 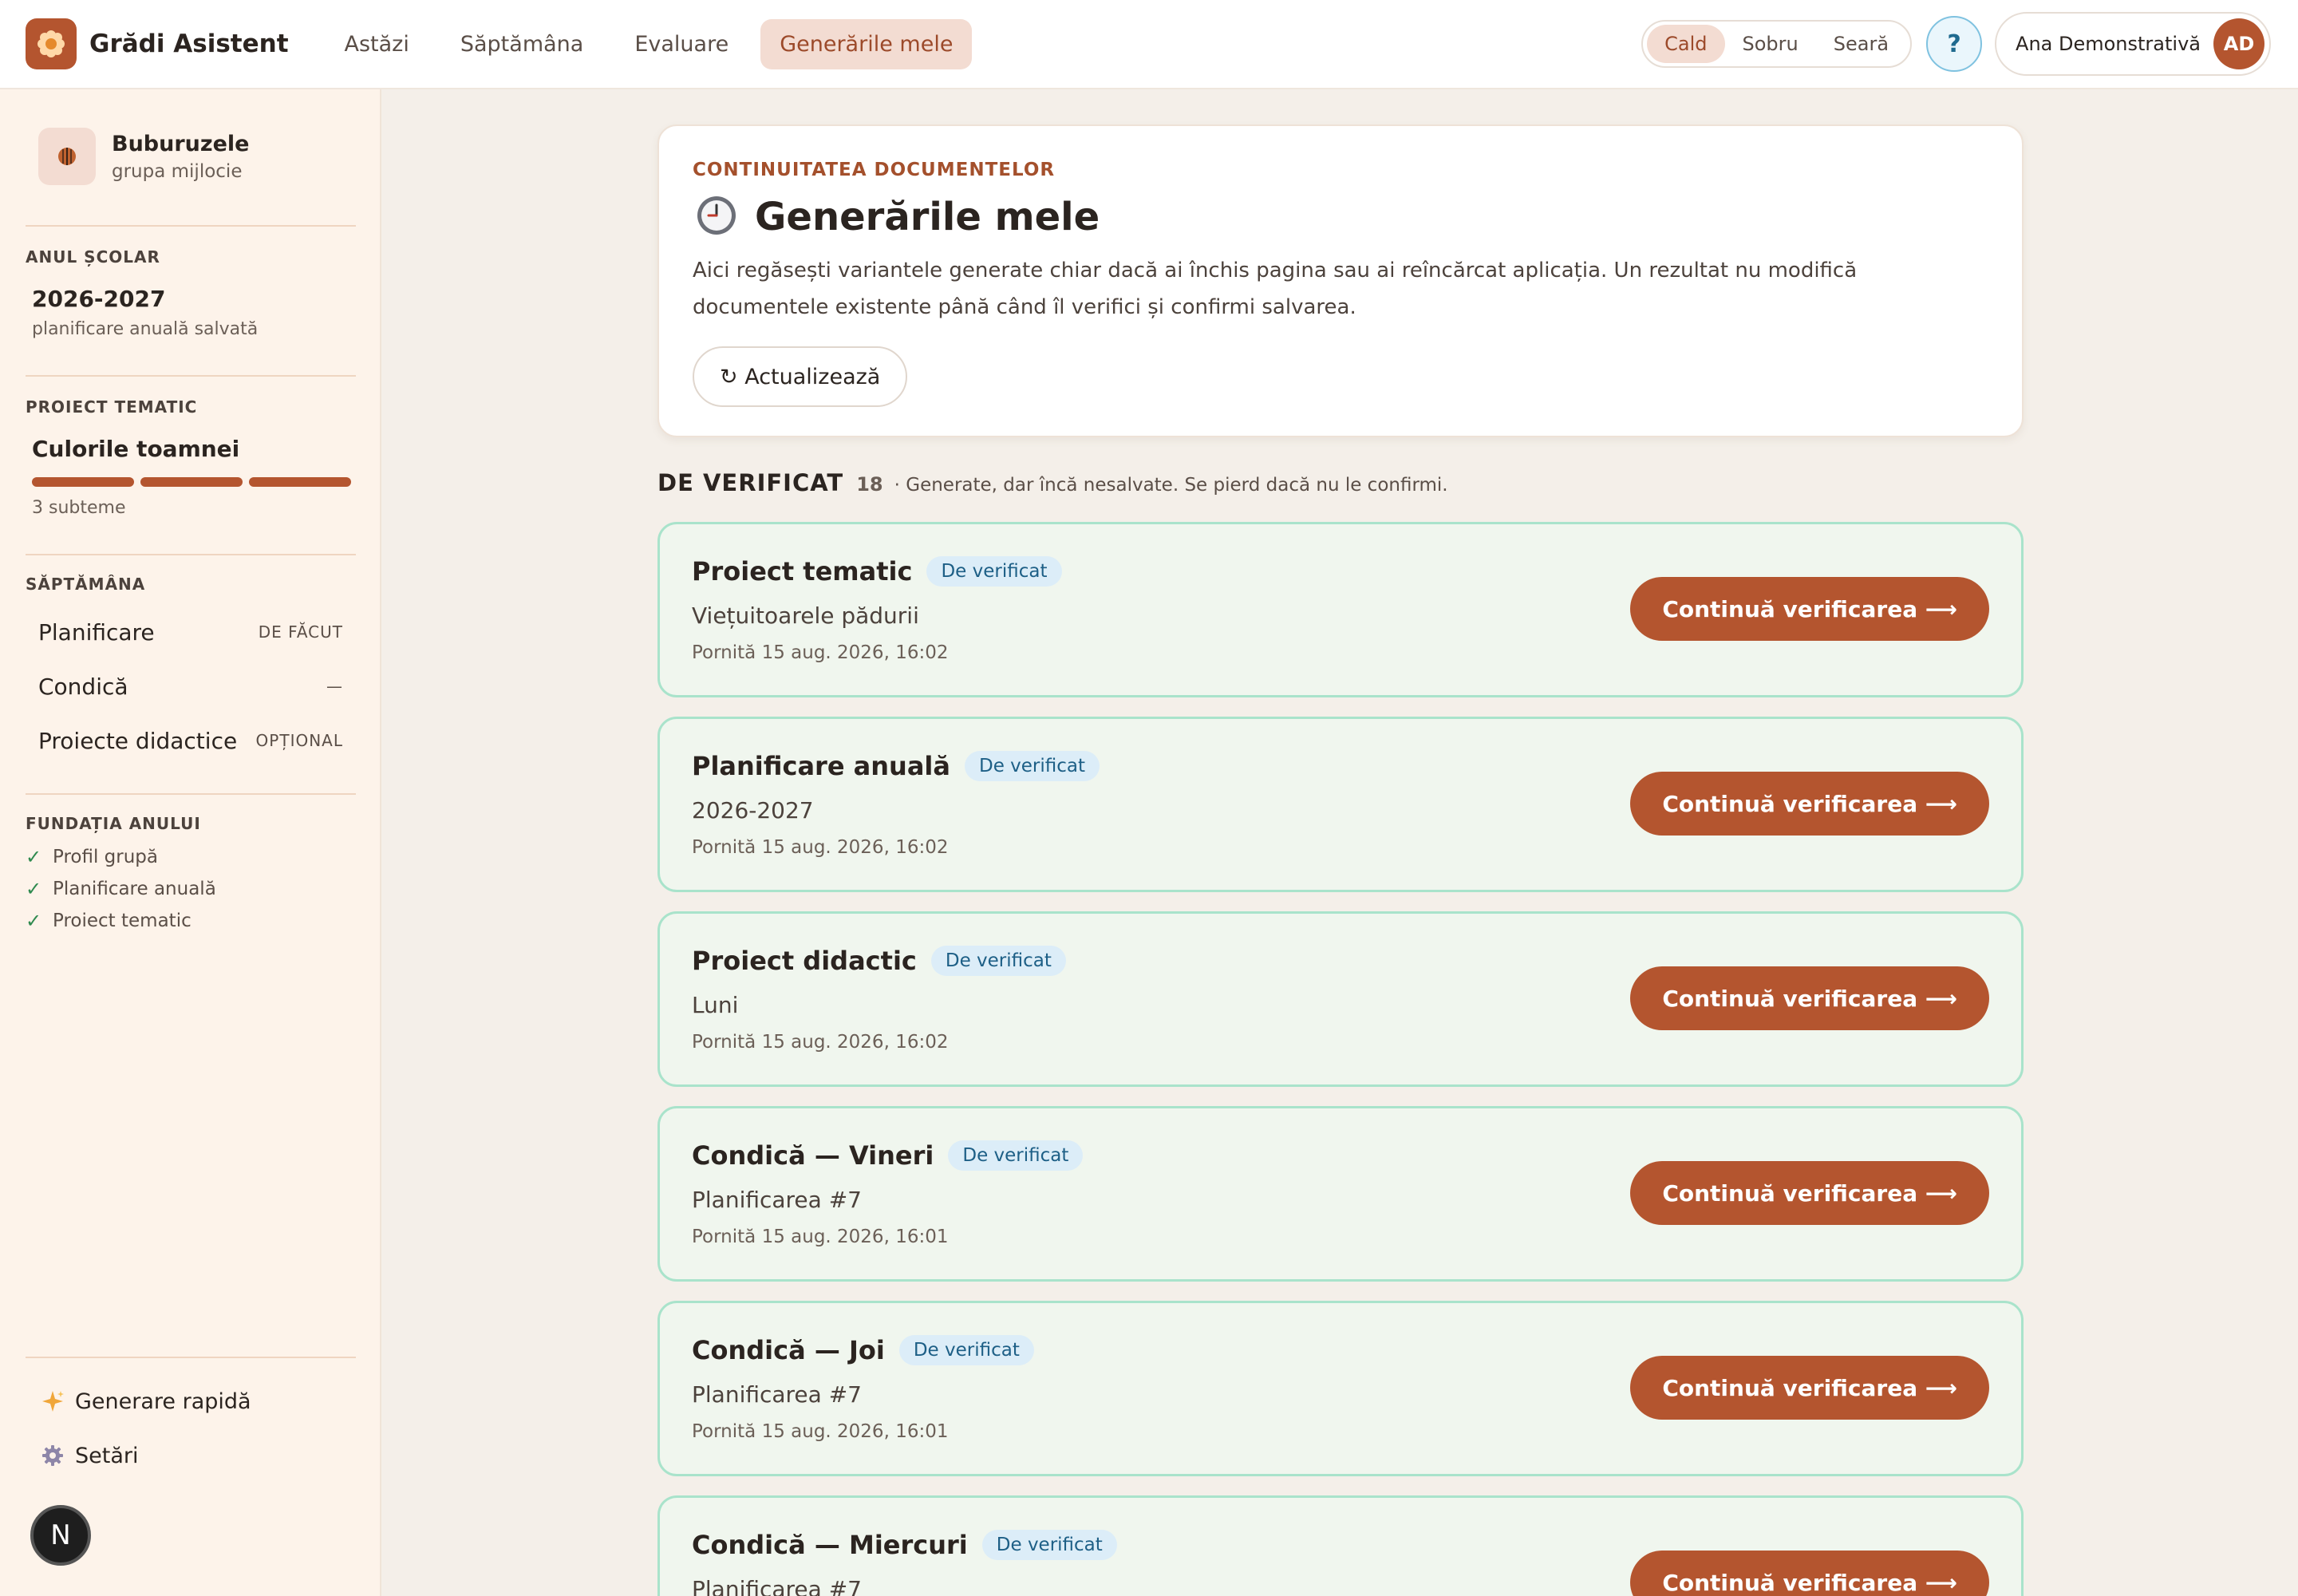 I want to click on refresh-button: ↻ Actualizează, so click(x=801, y=376).